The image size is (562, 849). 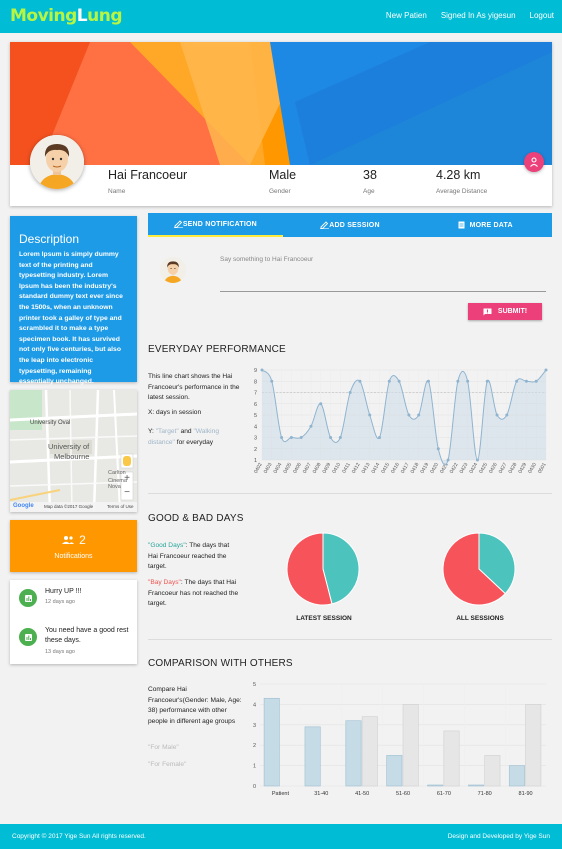 What do you see at coordinates (49, 239) in the screenshot?
I see `description-title: Description` at bounding box center [49, 239].